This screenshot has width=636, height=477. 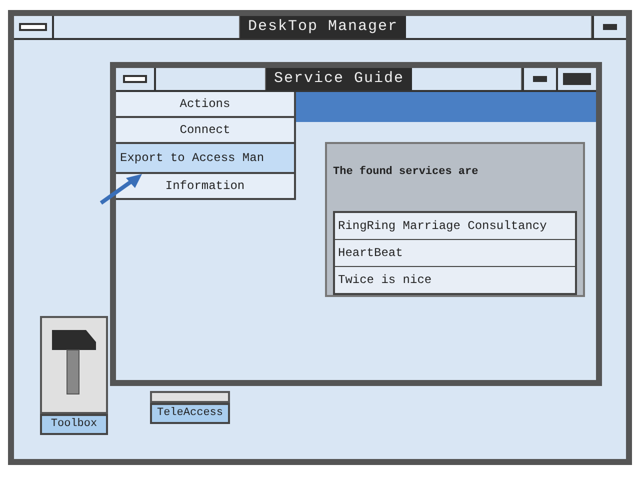 I want to click on service-item: Twice is nice, so click(x=455, y=279).